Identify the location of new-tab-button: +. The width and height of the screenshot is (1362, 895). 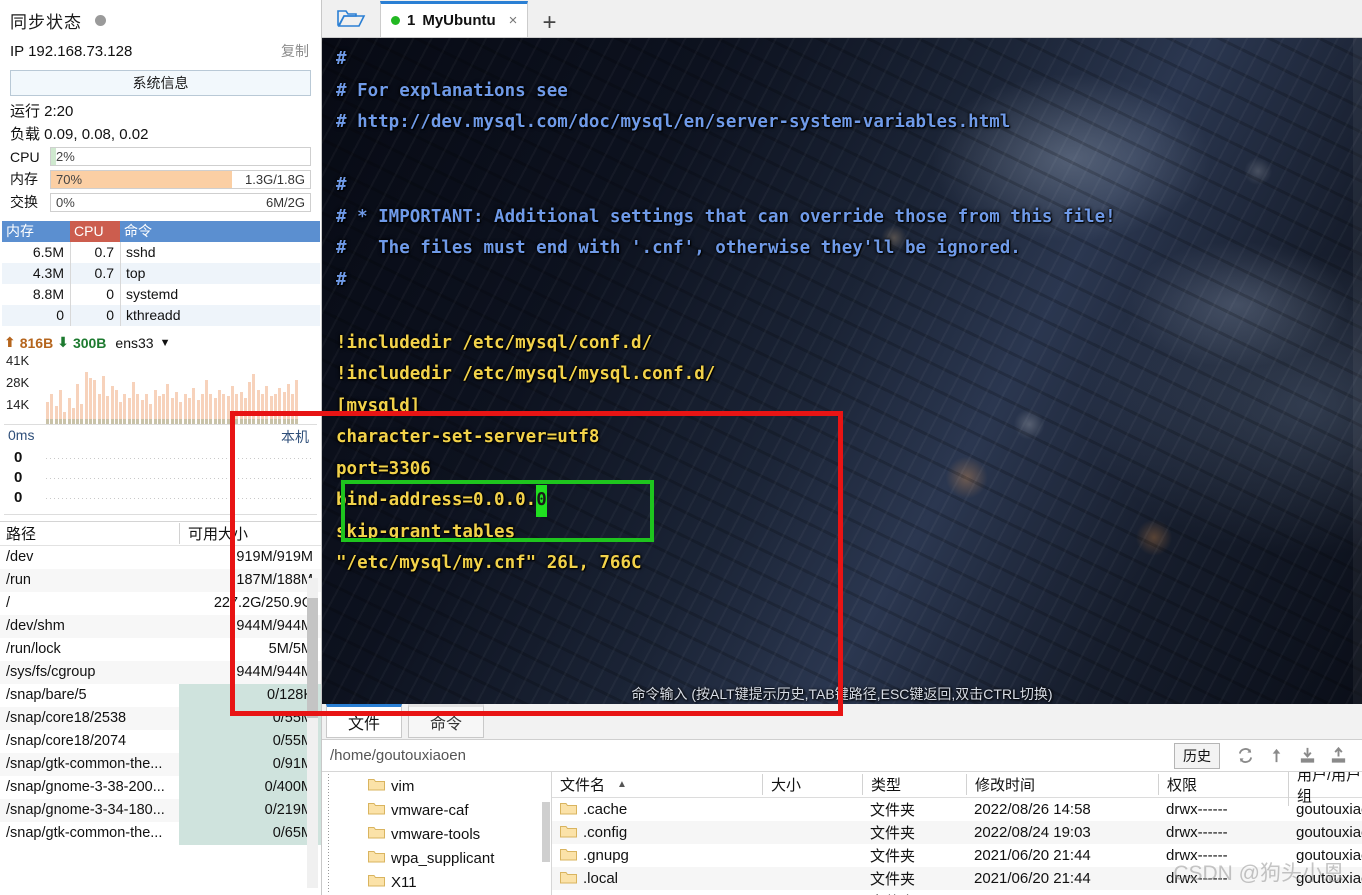
(548, 24).